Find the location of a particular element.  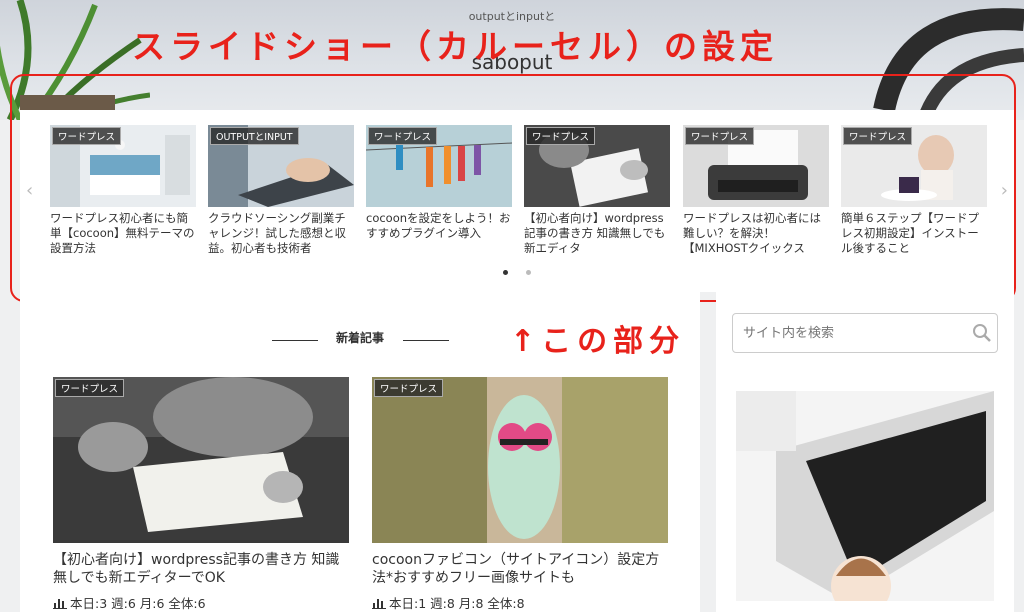

post-stats-text: 本日:1 週:8 月:8 全体:8 is located at coordinates (457, 603).